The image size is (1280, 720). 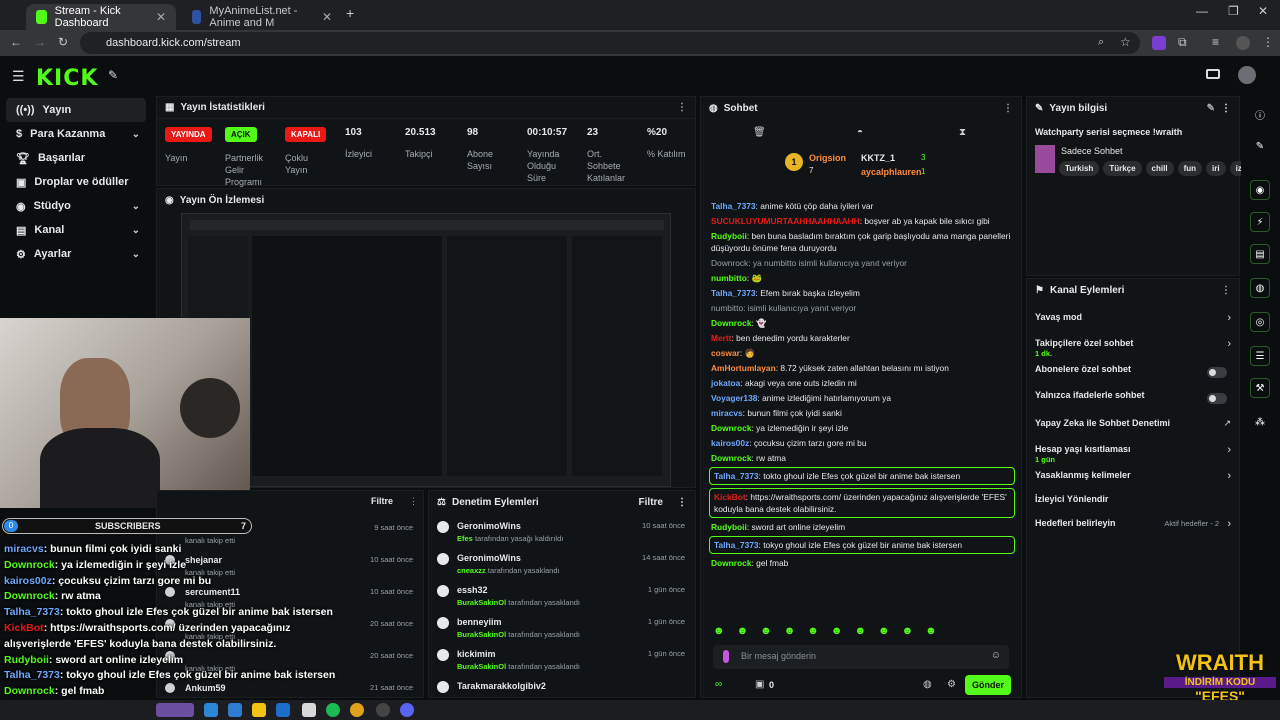 I want to click on hourglass-icon: ⧗, so click(x=962, y=132).